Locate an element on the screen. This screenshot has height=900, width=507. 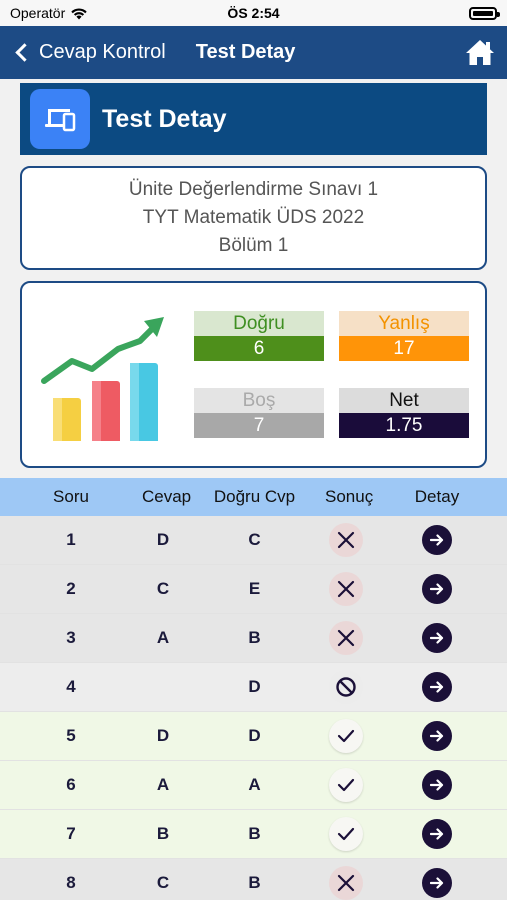
row-dogru-cvp: D is located at coordinates (254, 686).